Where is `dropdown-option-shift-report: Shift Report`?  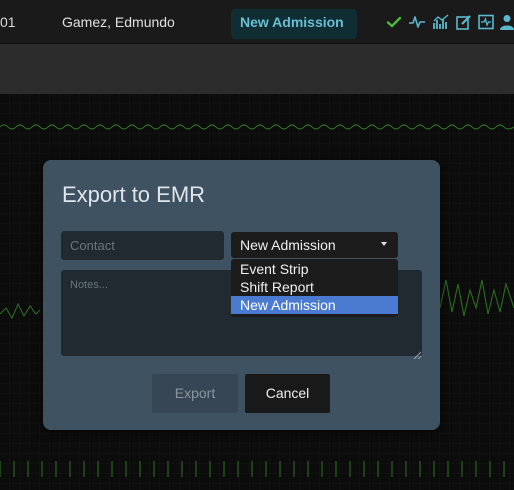 dropdown-option-shift-report: Shift Report is located at coordinates (314, 287).